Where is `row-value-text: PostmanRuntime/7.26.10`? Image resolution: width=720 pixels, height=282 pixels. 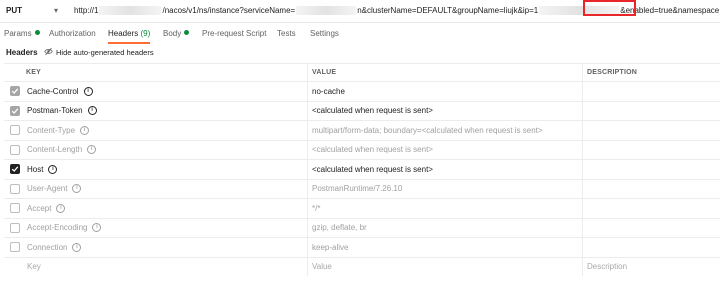
row-value-text: PostmanRuntime/7.26.10 is located at coordinates (357, 189).